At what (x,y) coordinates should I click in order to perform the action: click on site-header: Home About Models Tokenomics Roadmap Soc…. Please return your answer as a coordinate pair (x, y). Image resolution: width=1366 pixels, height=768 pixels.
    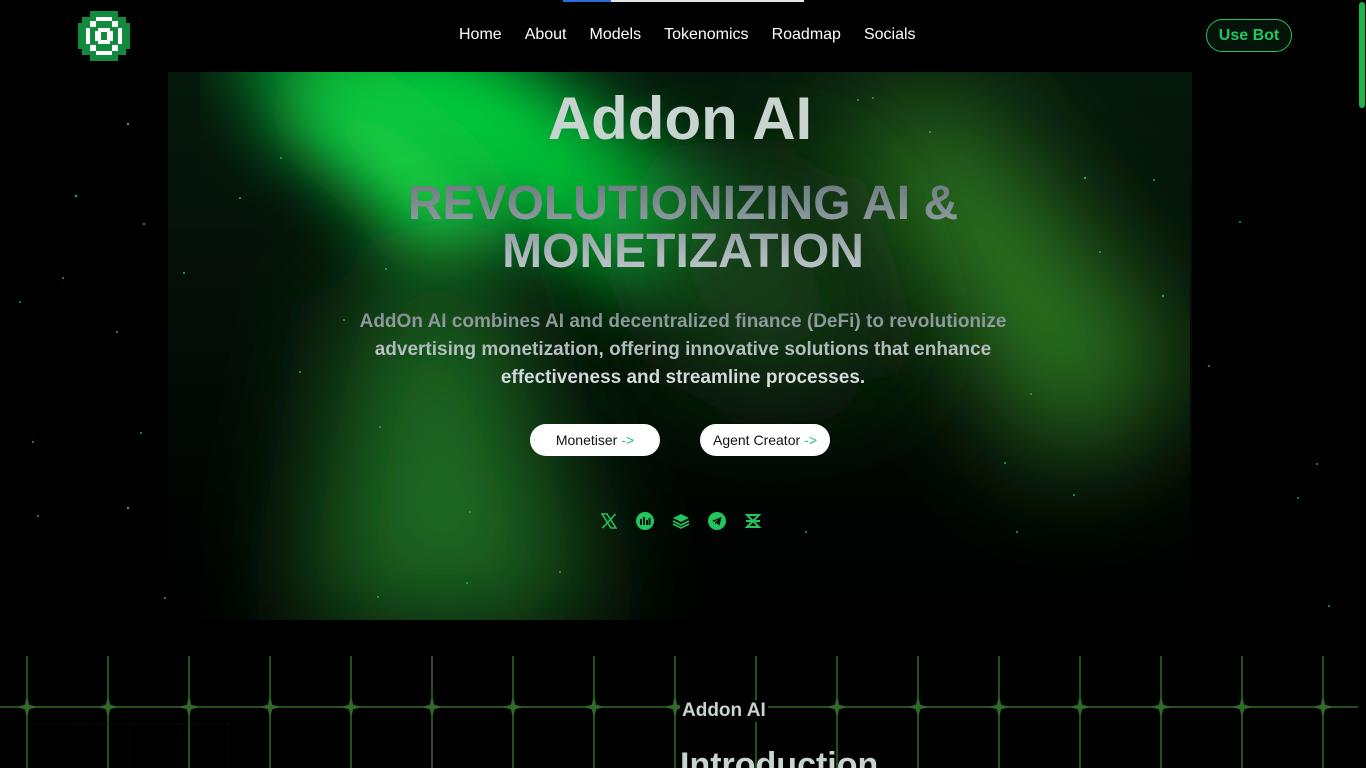
    Looking at the image, I should click on (683, 36).